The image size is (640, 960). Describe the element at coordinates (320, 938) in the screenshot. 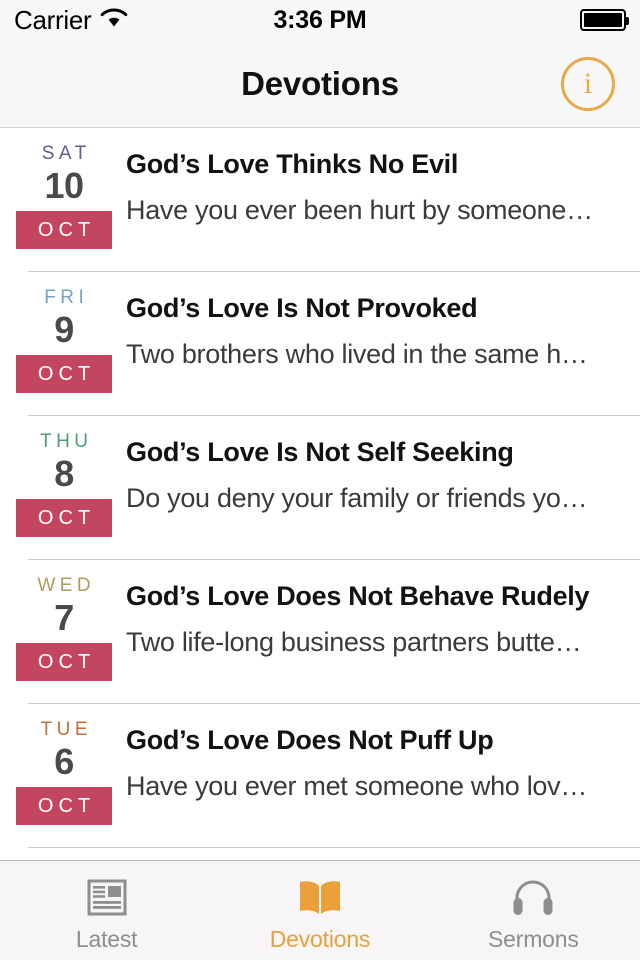

I see `tab-label-devotions: Devotions` at that location.